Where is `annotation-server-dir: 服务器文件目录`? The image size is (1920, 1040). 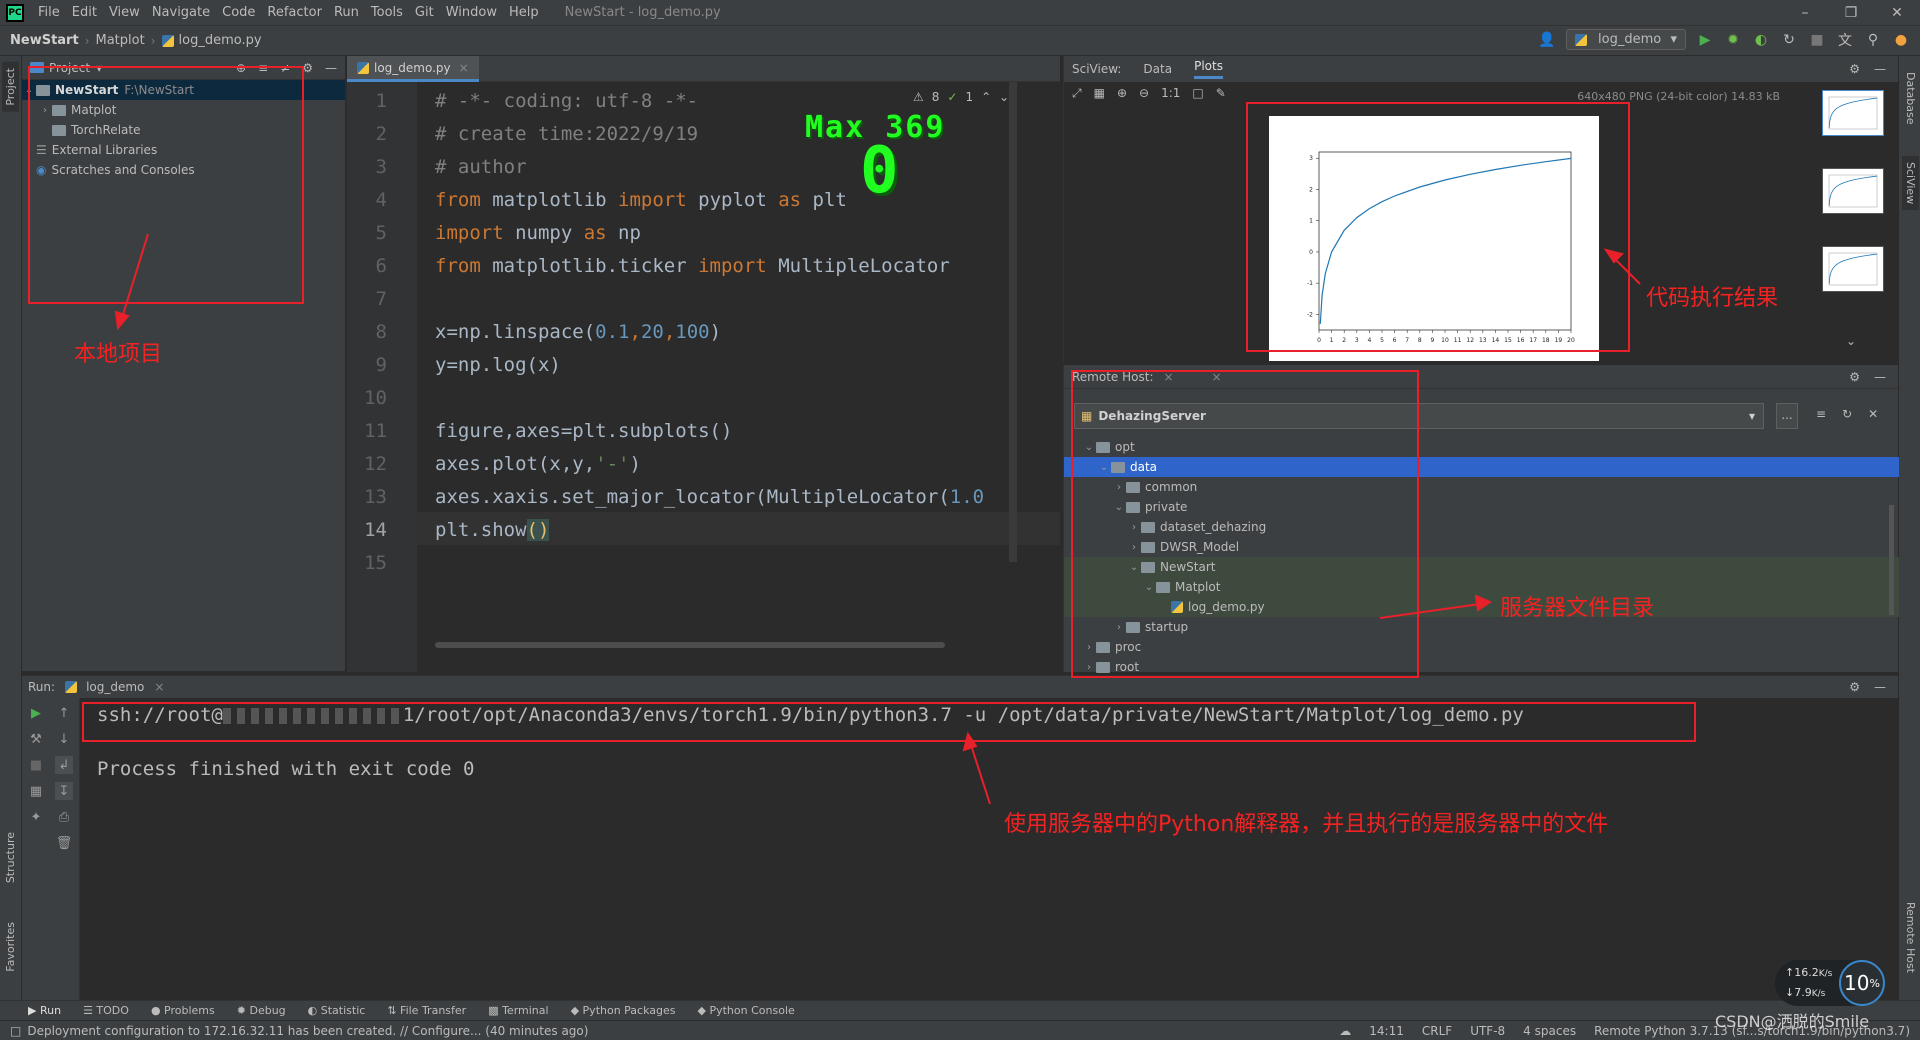 annotation-server-dir: 服务器文件目录 is located at coordinates (1577, 608).